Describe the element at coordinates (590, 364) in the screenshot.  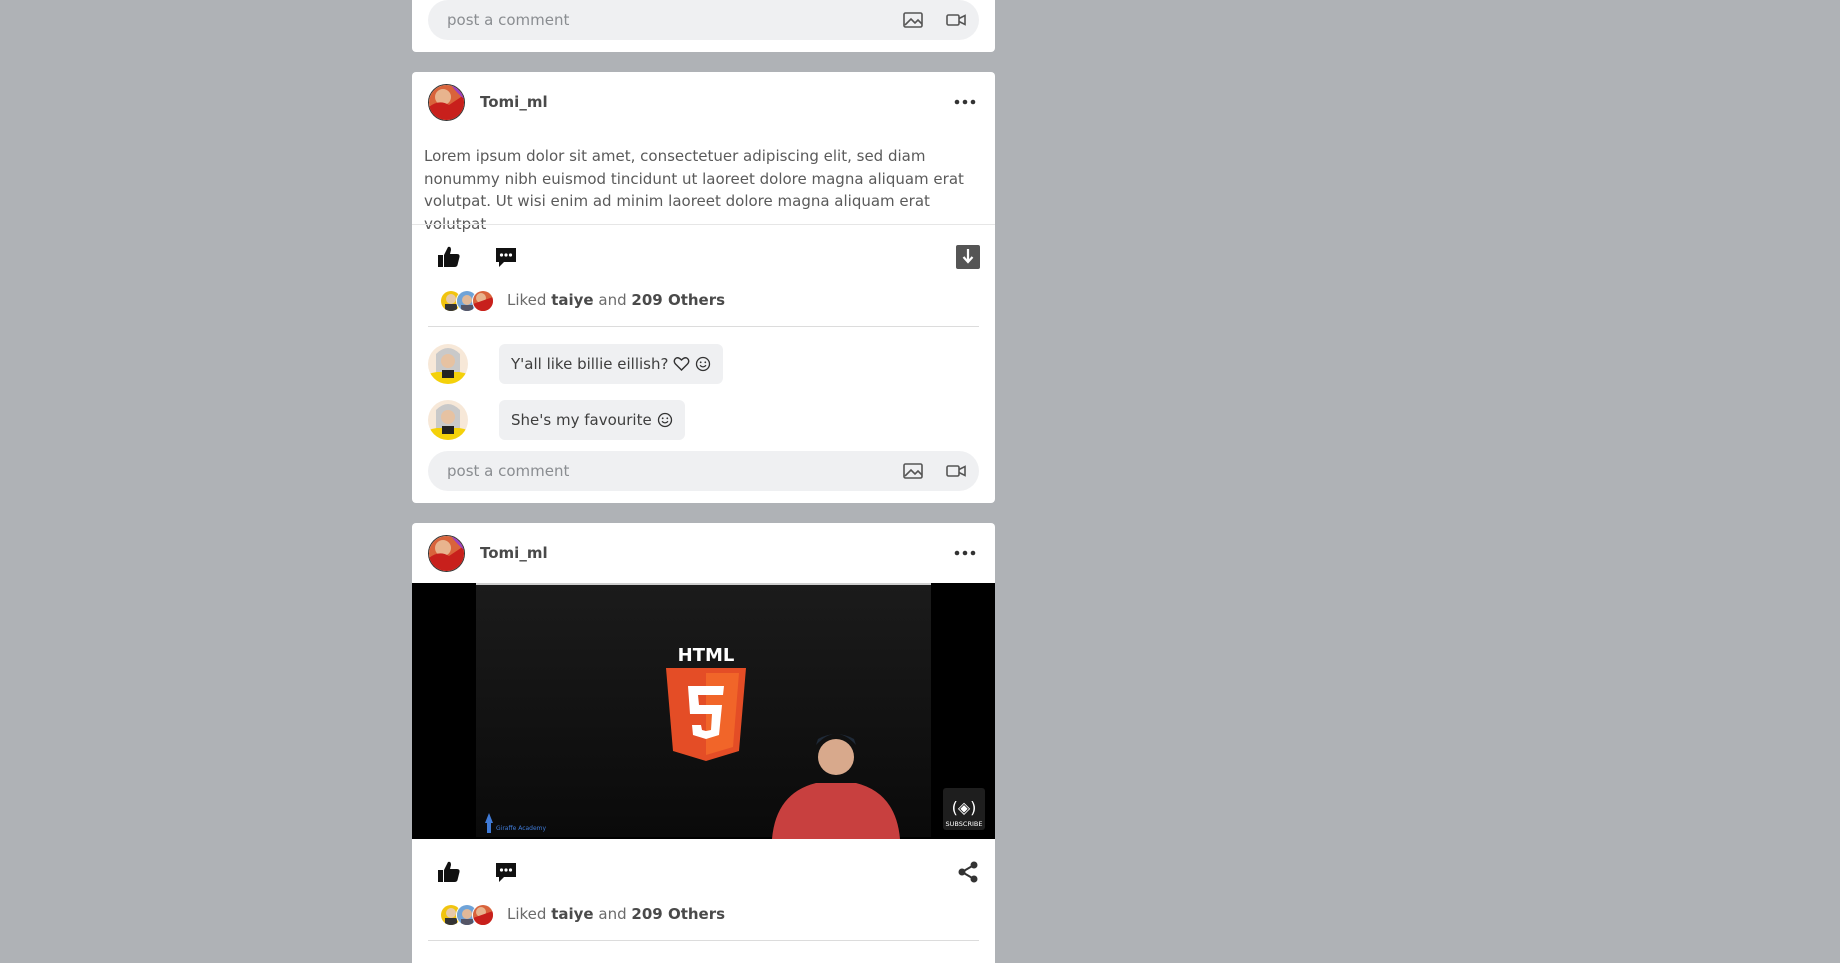
I see `comment-text: Y'all like billie eillish?` at that location.